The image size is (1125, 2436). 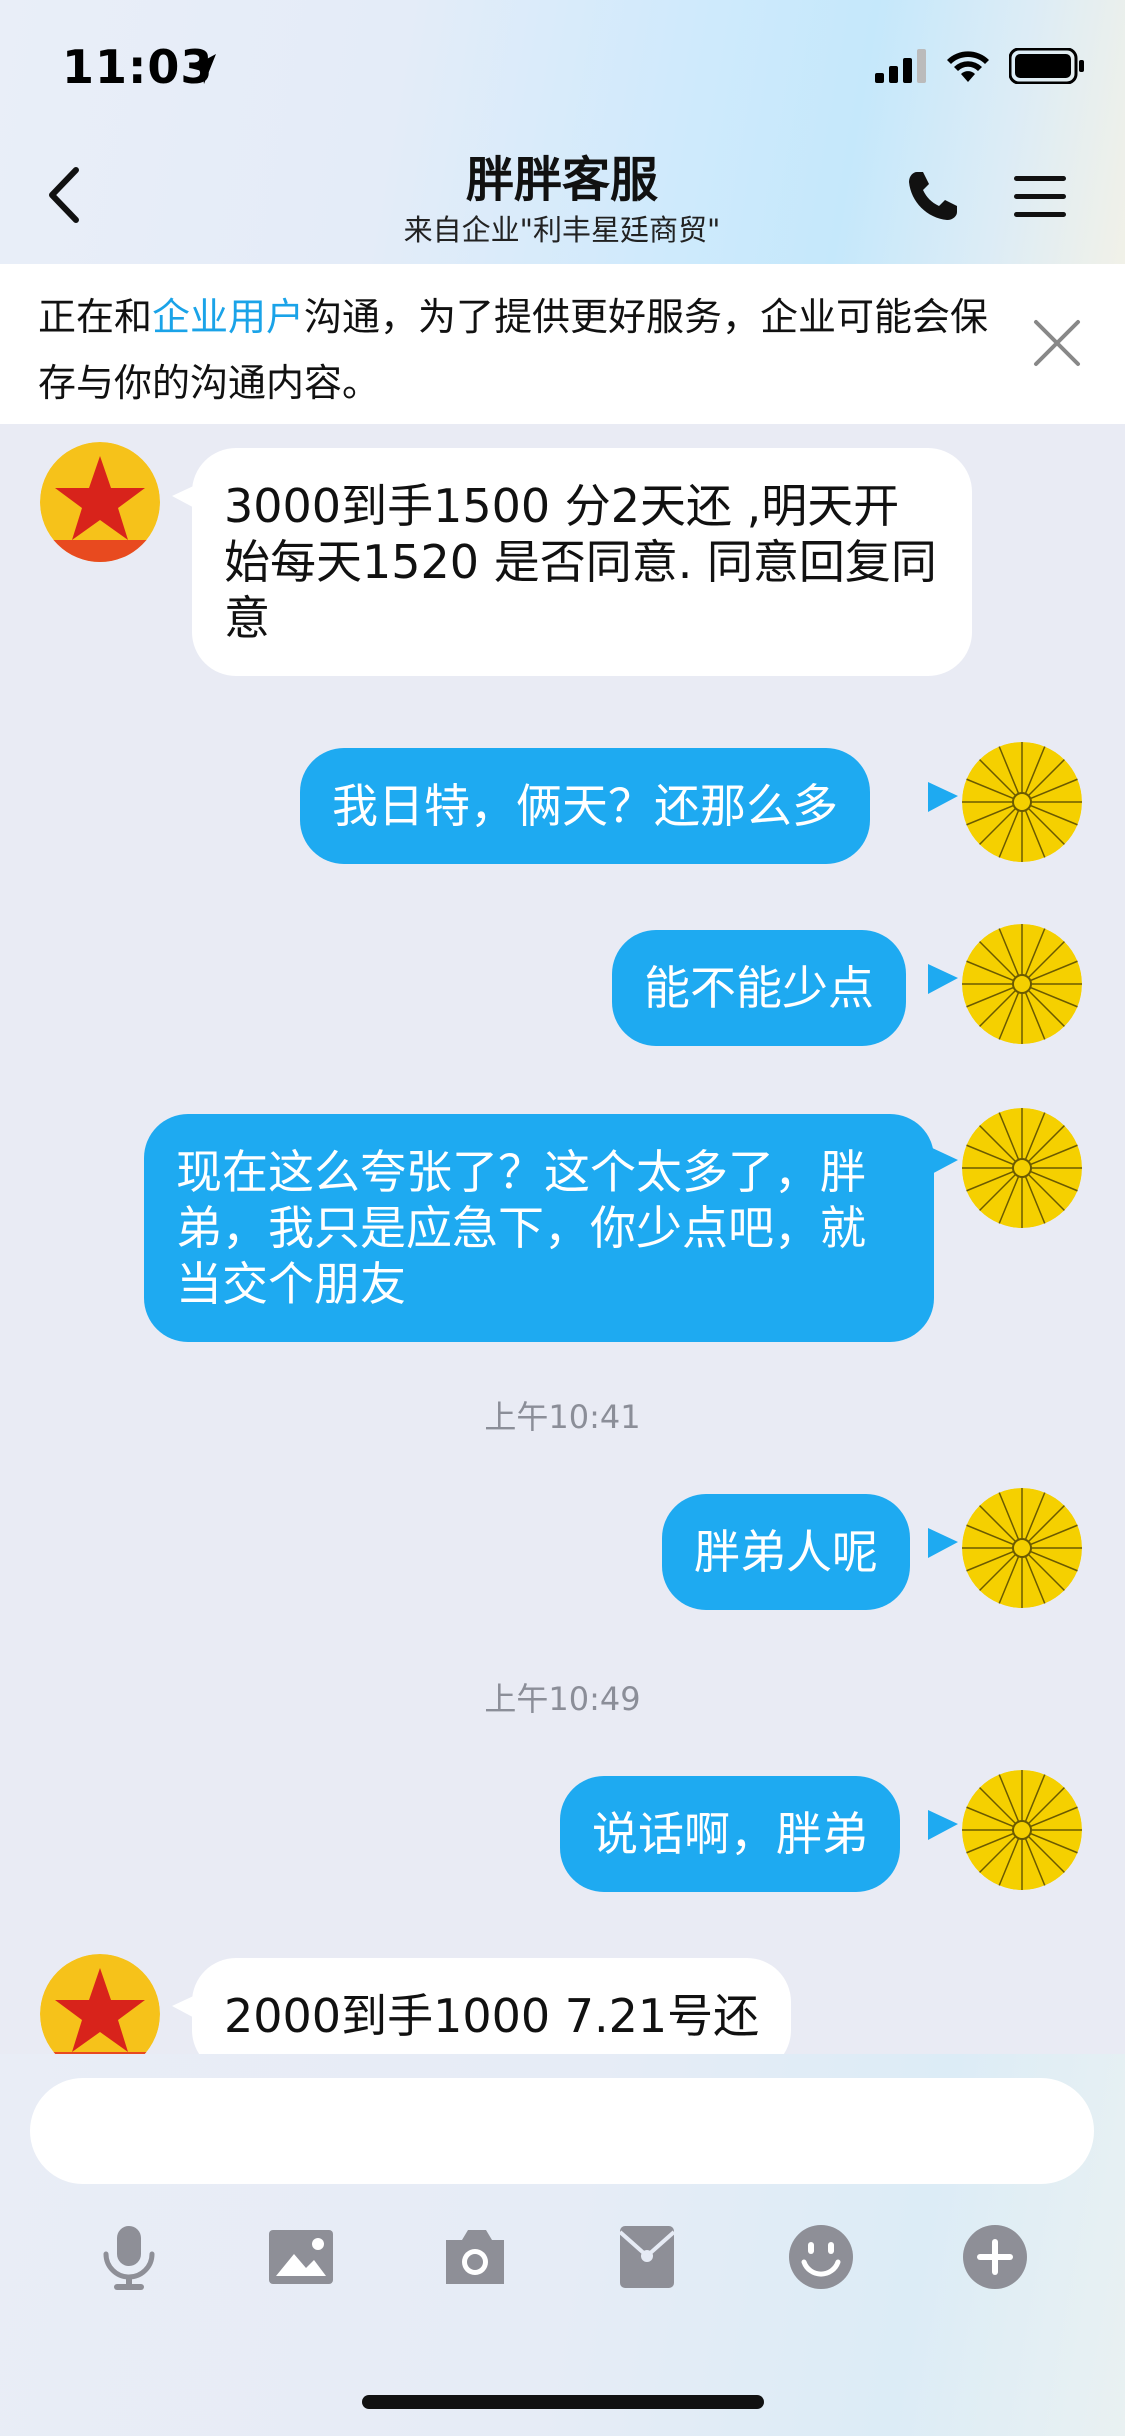 I want to click on cellular-signal-icon, so click(x=900, y=66).